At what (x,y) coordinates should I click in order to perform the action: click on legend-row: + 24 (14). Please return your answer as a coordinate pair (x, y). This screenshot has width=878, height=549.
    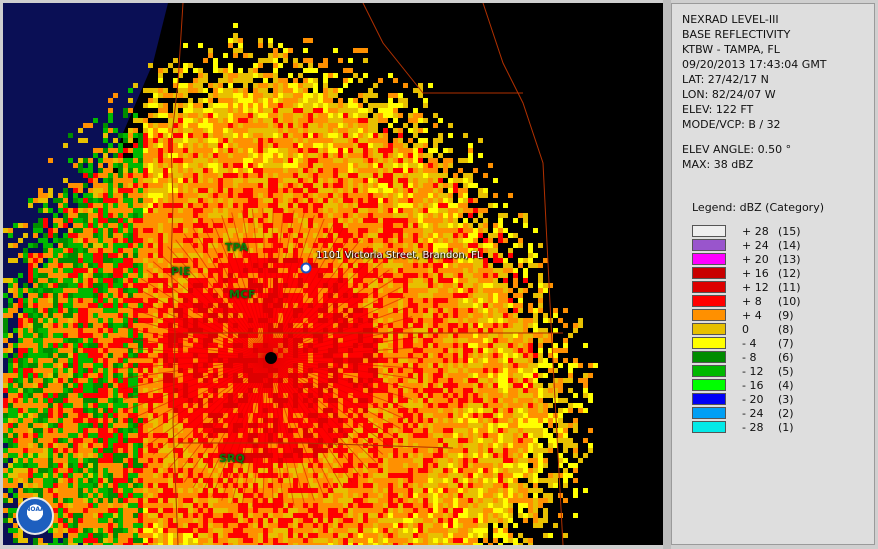
    Looking at the image, I should click on (746, 245).